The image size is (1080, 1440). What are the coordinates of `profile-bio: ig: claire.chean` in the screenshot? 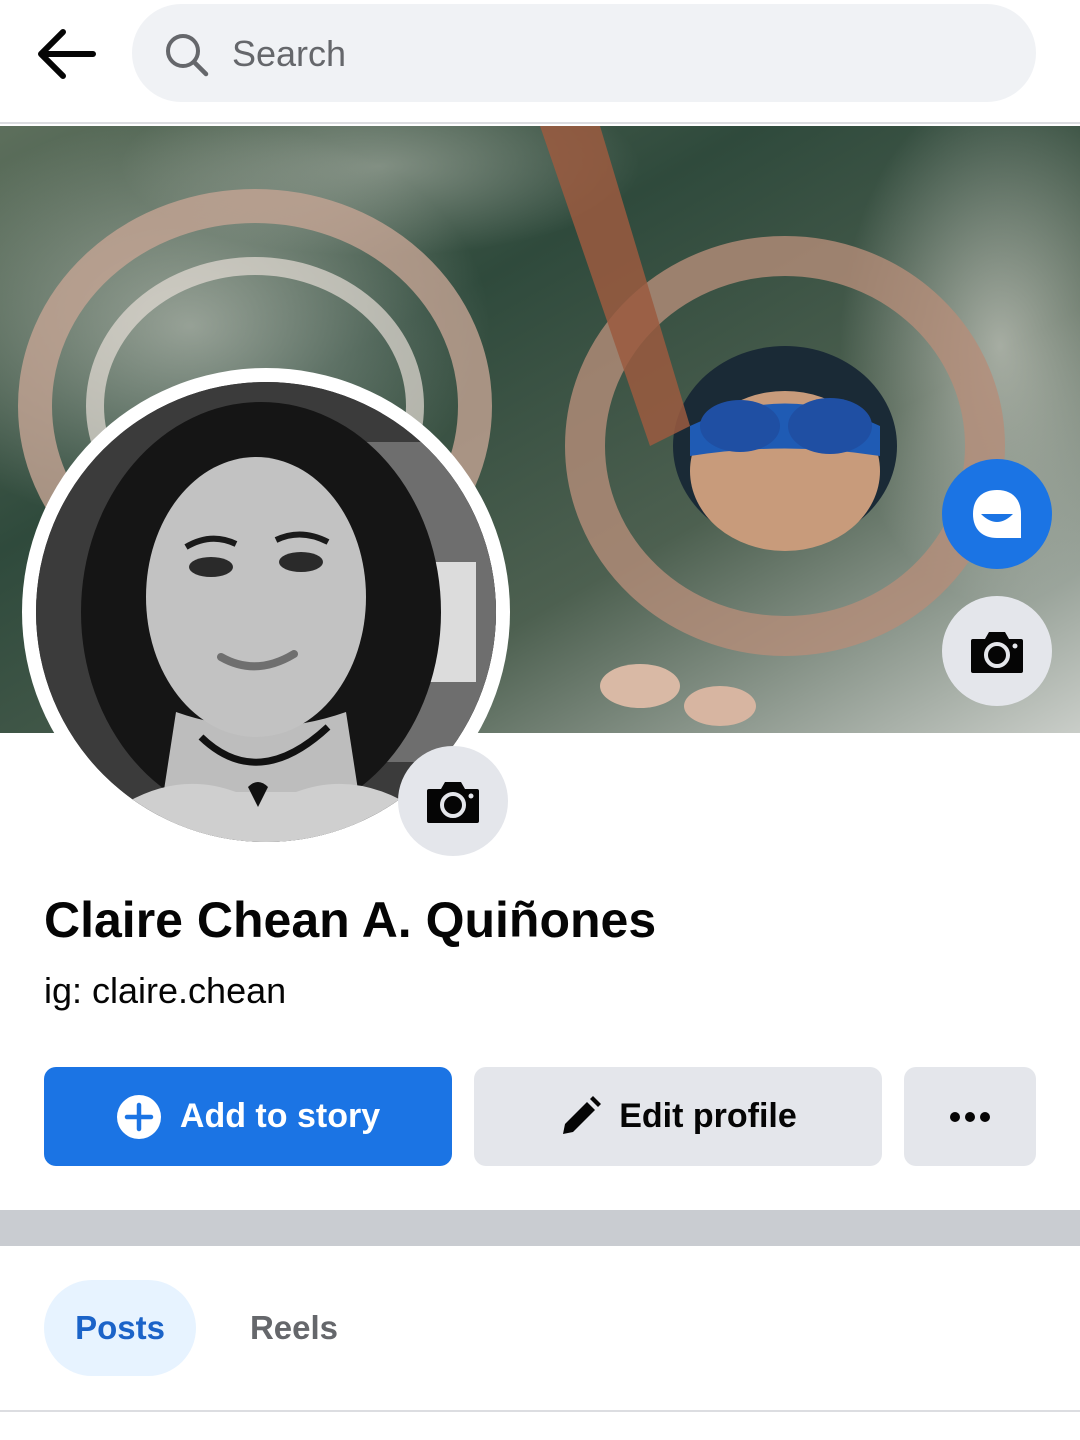 It's located at (165, 990).